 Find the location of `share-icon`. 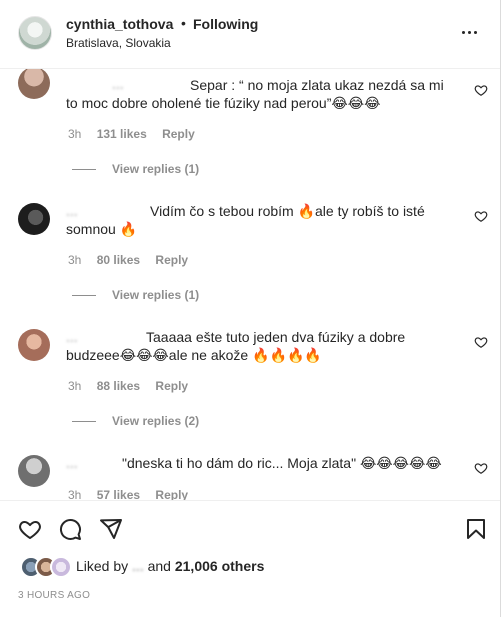

share-icon is located at coordinates (111, 529).